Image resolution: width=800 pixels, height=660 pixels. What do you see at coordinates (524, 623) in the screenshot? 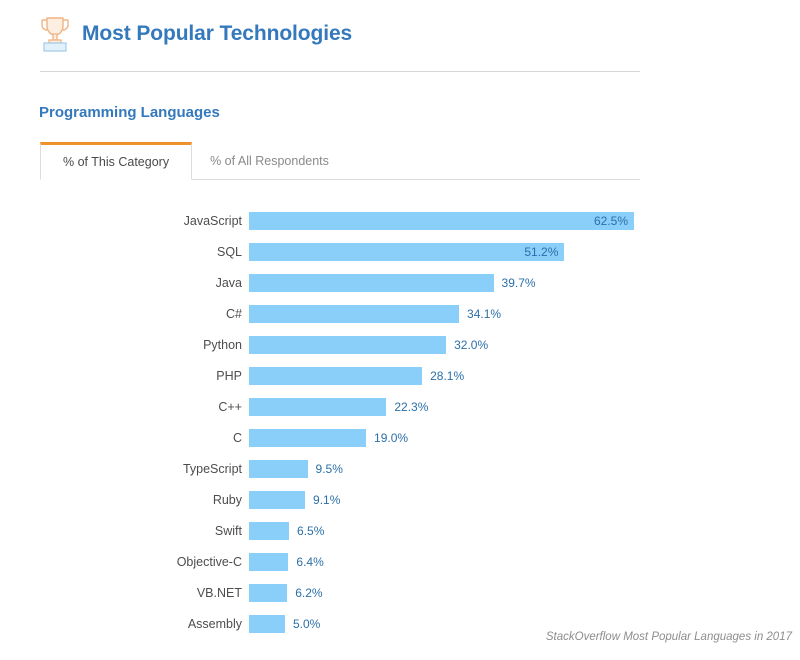
I see `bar-track: 5.0%` at bounding box center [524, 623].